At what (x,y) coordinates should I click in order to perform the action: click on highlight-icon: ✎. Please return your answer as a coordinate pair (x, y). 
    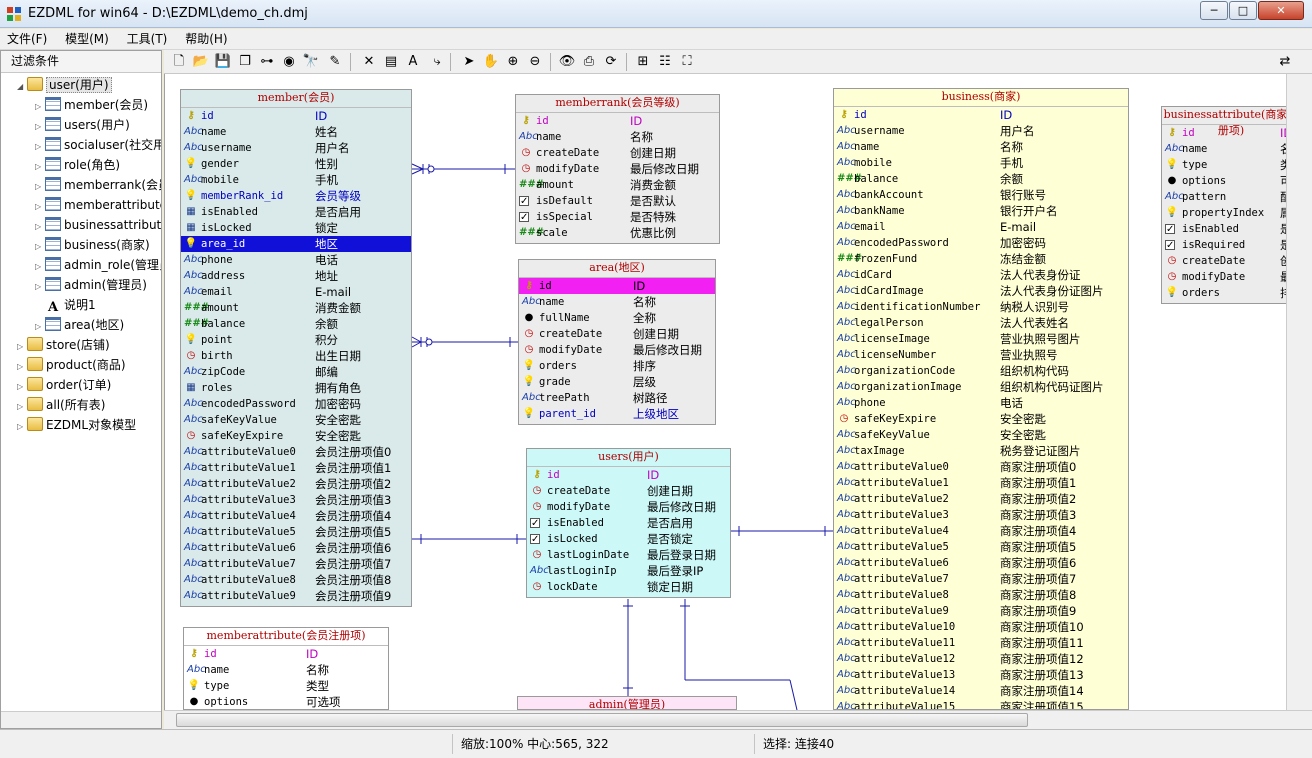
    Looking at the image, I should click on (335, 62).